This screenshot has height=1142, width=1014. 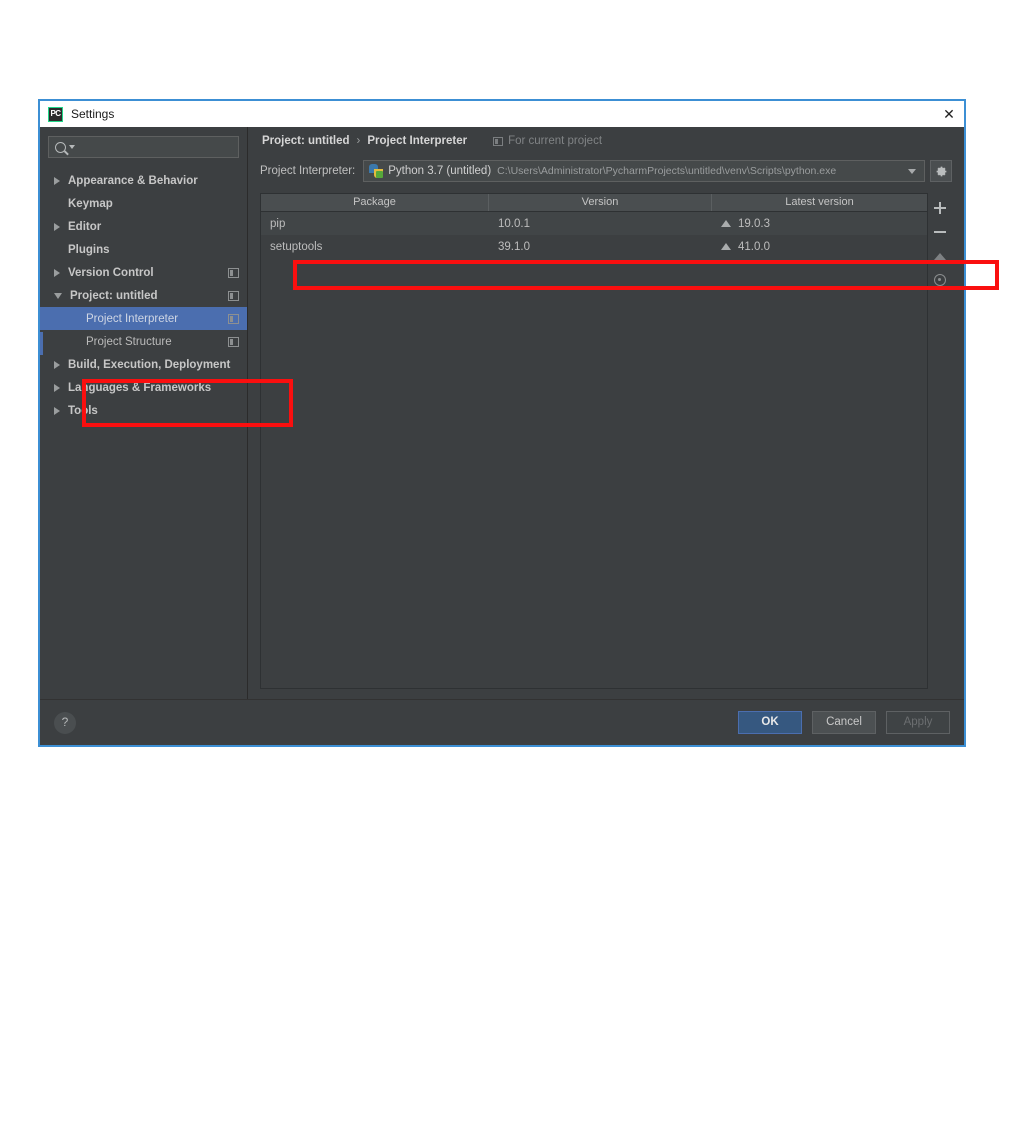 I want to click on packages-toolbar, so click(x=940, y=441).